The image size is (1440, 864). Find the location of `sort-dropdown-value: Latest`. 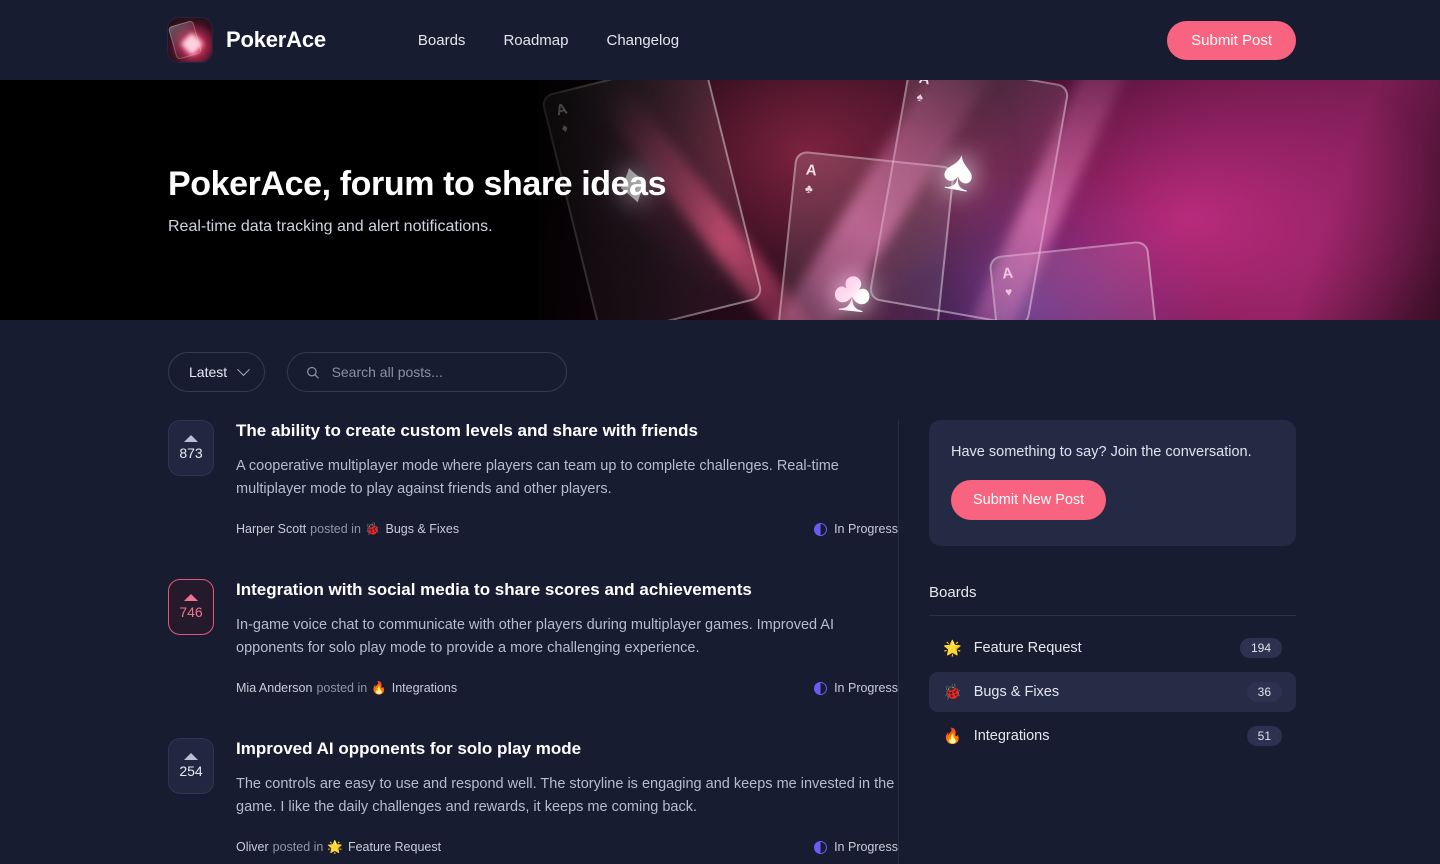

sort-dropdown-value: Latest is located at coordinates (208, 372).